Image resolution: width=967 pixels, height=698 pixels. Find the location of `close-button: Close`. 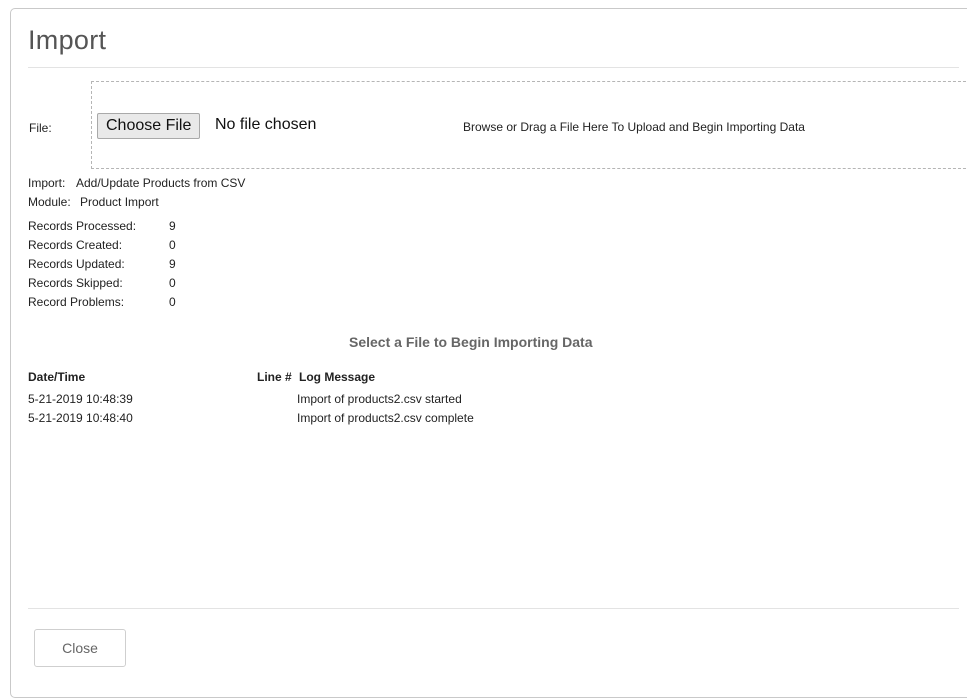

close-button: Close is located at coordinates (80, 648).